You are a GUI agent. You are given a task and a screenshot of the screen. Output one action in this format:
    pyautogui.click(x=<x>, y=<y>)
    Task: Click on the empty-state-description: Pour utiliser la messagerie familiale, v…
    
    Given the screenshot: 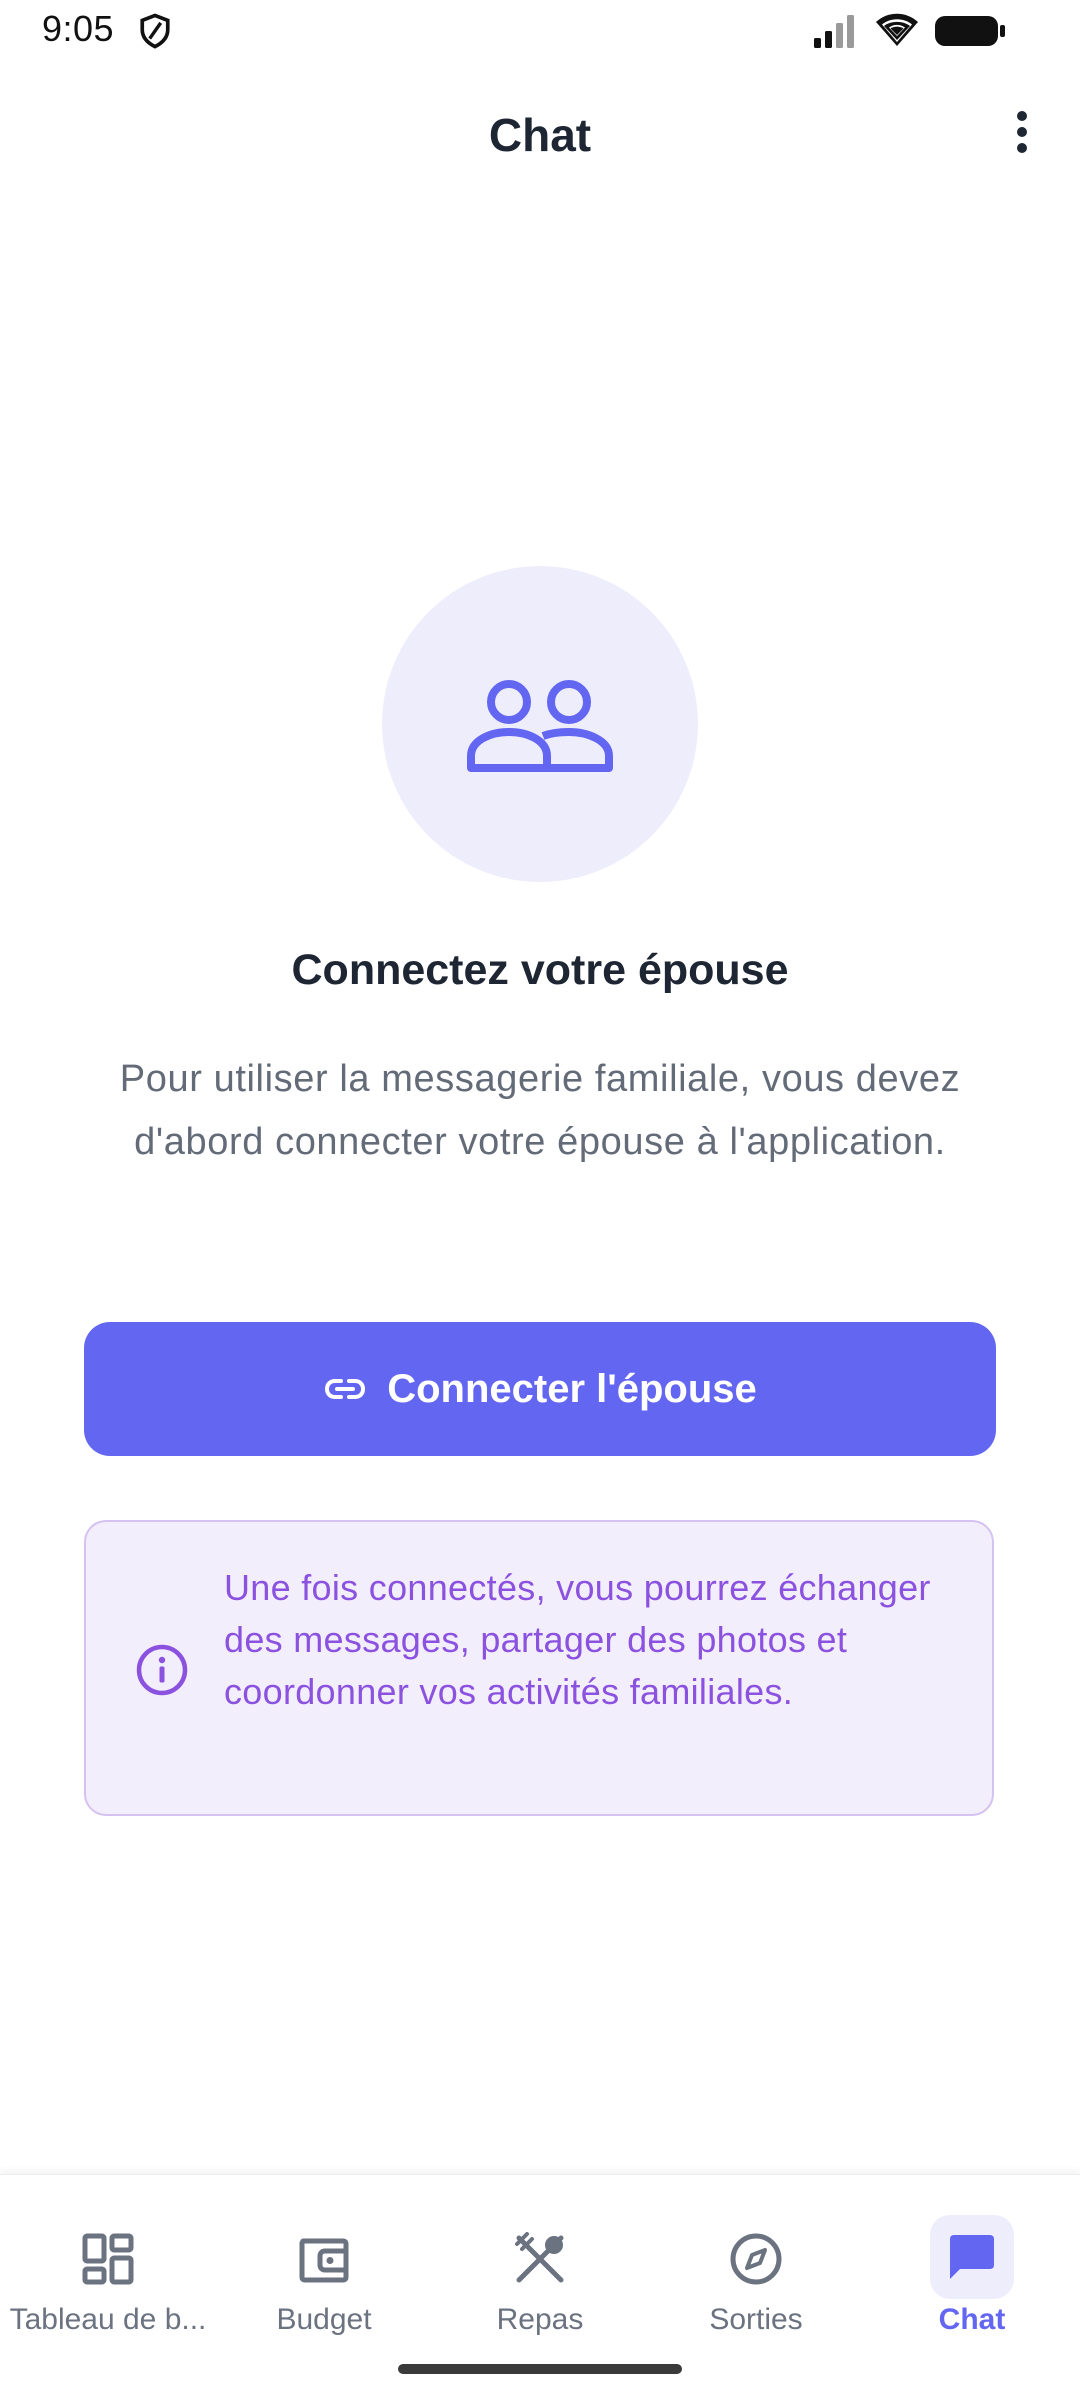 What is the action you would take?
    pyautogui.click(x=540, y=1110)
    